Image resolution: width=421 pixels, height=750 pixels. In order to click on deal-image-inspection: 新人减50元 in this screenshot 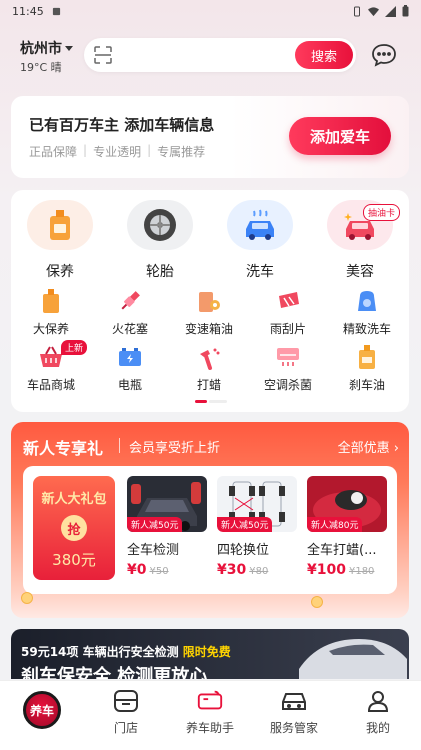, I will do `click(167, 504)`.